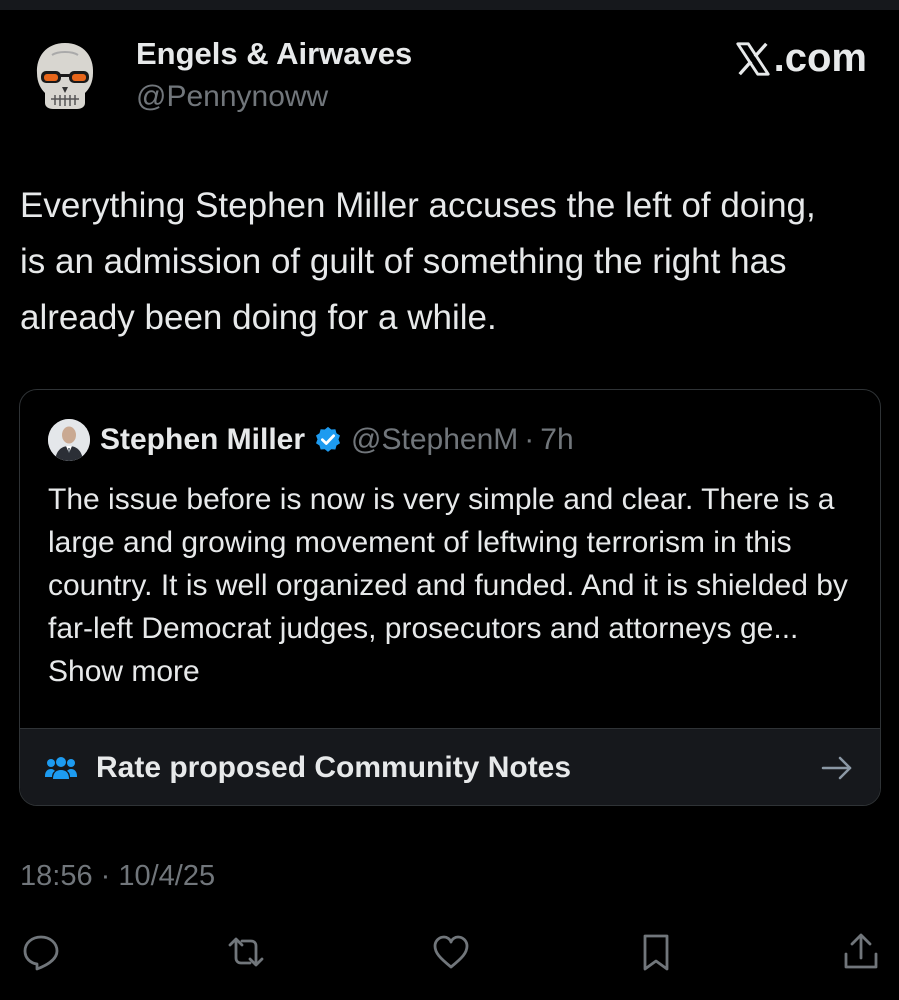  I want to click on show-more-link: Show more, so click(124, 671).